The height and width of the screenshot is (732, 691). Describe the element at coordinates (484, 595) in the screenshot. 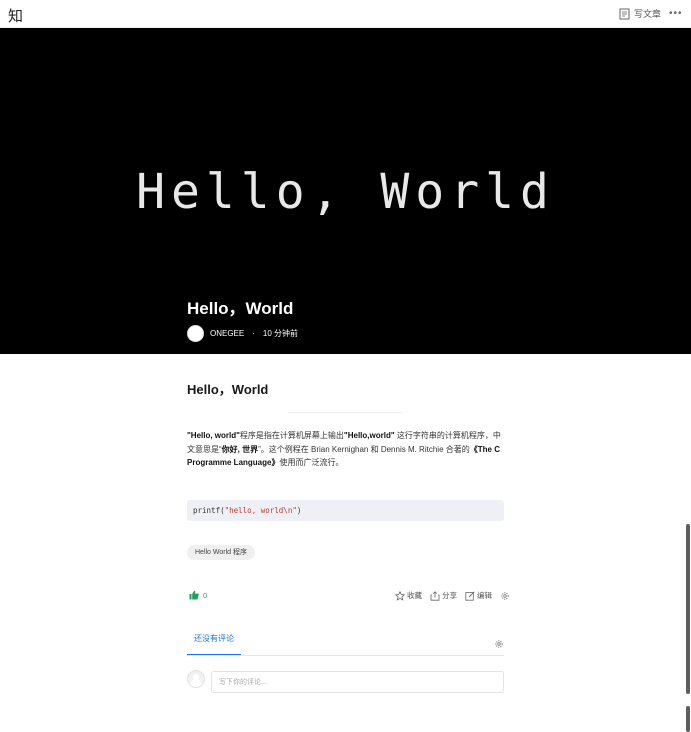

I see `edit-label: 编辑` at that location.